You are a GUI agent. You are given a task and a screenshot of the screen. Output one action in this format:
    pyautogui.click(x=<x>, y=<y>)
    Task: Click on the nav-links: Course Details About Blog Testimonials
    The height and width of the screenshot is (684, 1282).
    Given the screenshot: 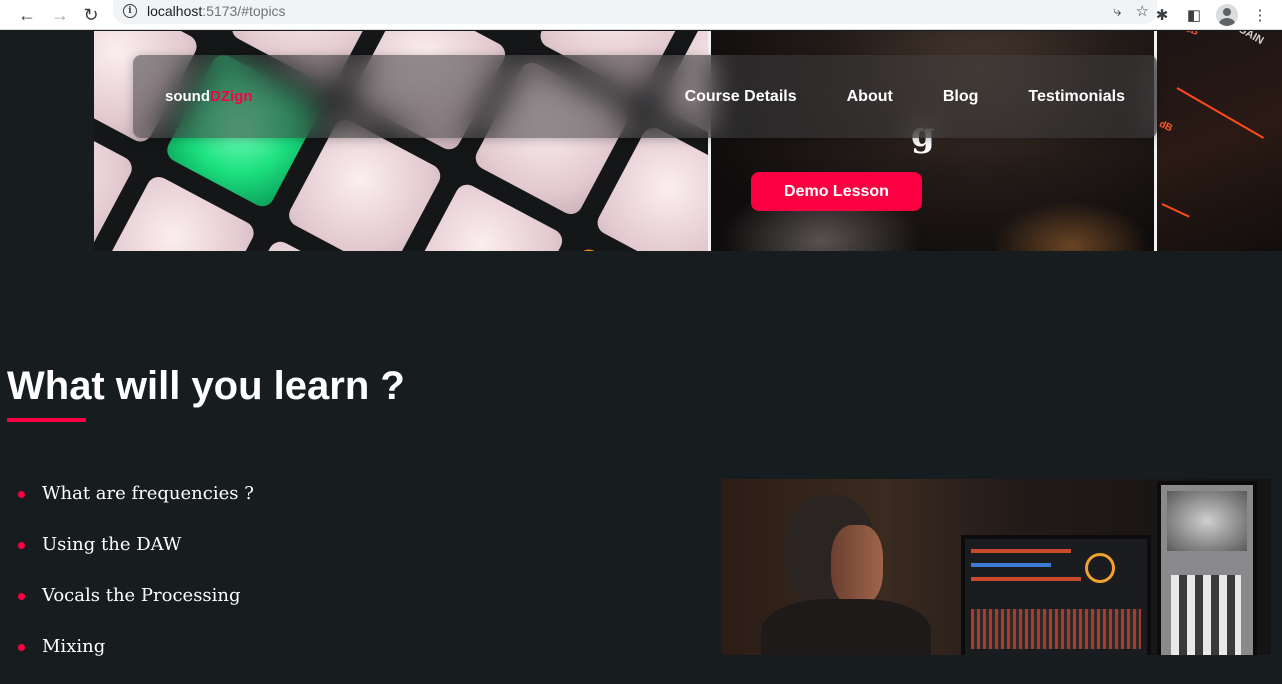 What is the action you would take?
    pyautogui.click(x=905, y=96)
    